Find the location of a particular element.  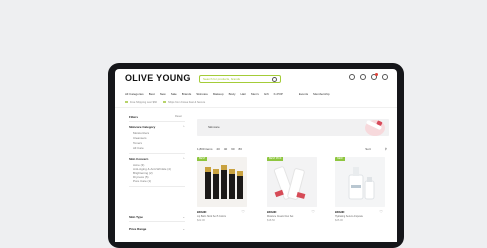

view-count-option: 80 is located at coordinates (240, 149).